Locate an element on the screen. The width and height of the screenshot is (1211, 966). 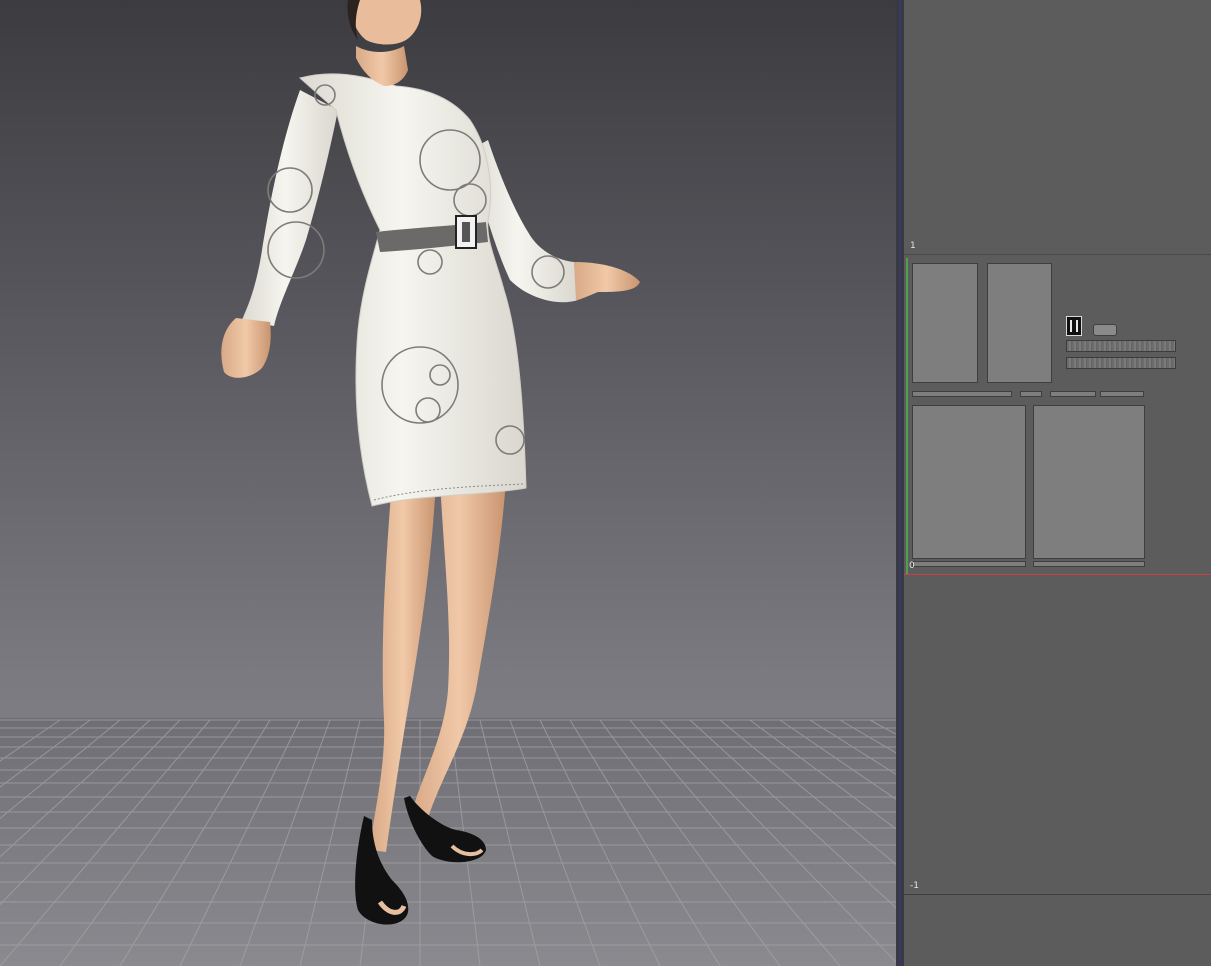
belt-loop-piece is located at coordinates (1105, 330).